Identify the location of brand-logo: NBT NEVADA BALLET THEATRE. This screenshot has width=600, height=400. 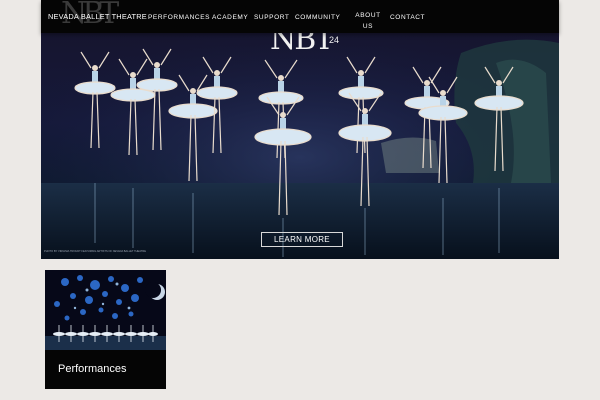
(97, 15).